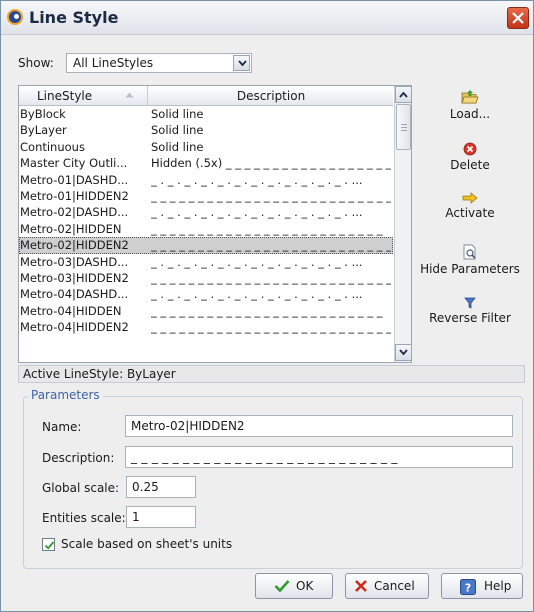  I want to click on scale-based-on-sheet-units-checkbox, so click(48, 544).